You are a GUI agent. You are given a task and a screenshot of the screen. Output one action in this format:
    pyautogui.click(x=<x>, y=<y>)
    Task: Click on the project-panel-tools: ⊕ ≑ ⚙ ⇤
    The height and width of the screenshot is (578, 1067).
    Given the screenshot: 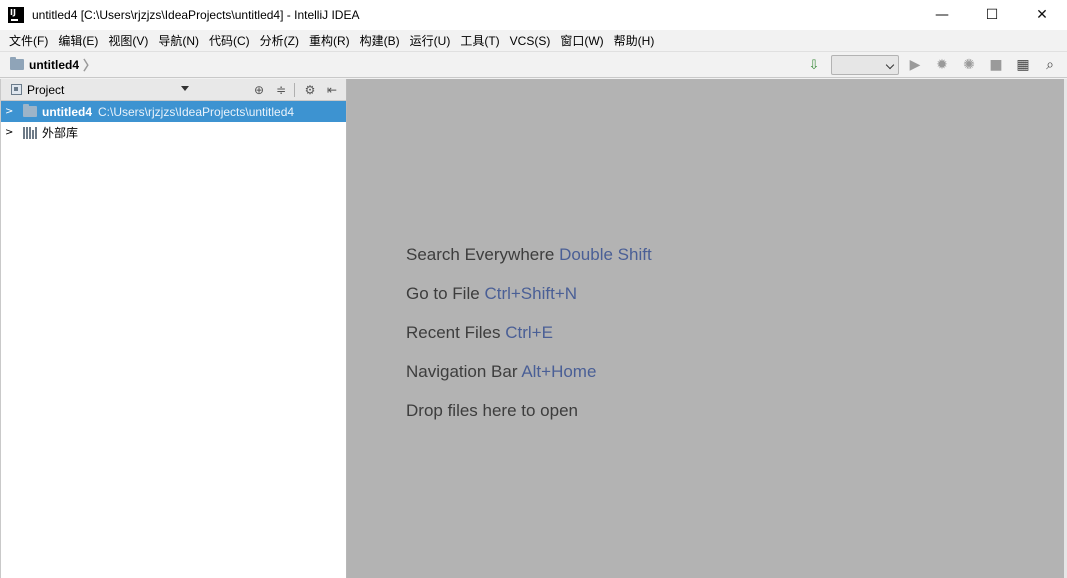 What is the action you would take?
    pyautogui.click(x=294, y=90)
    